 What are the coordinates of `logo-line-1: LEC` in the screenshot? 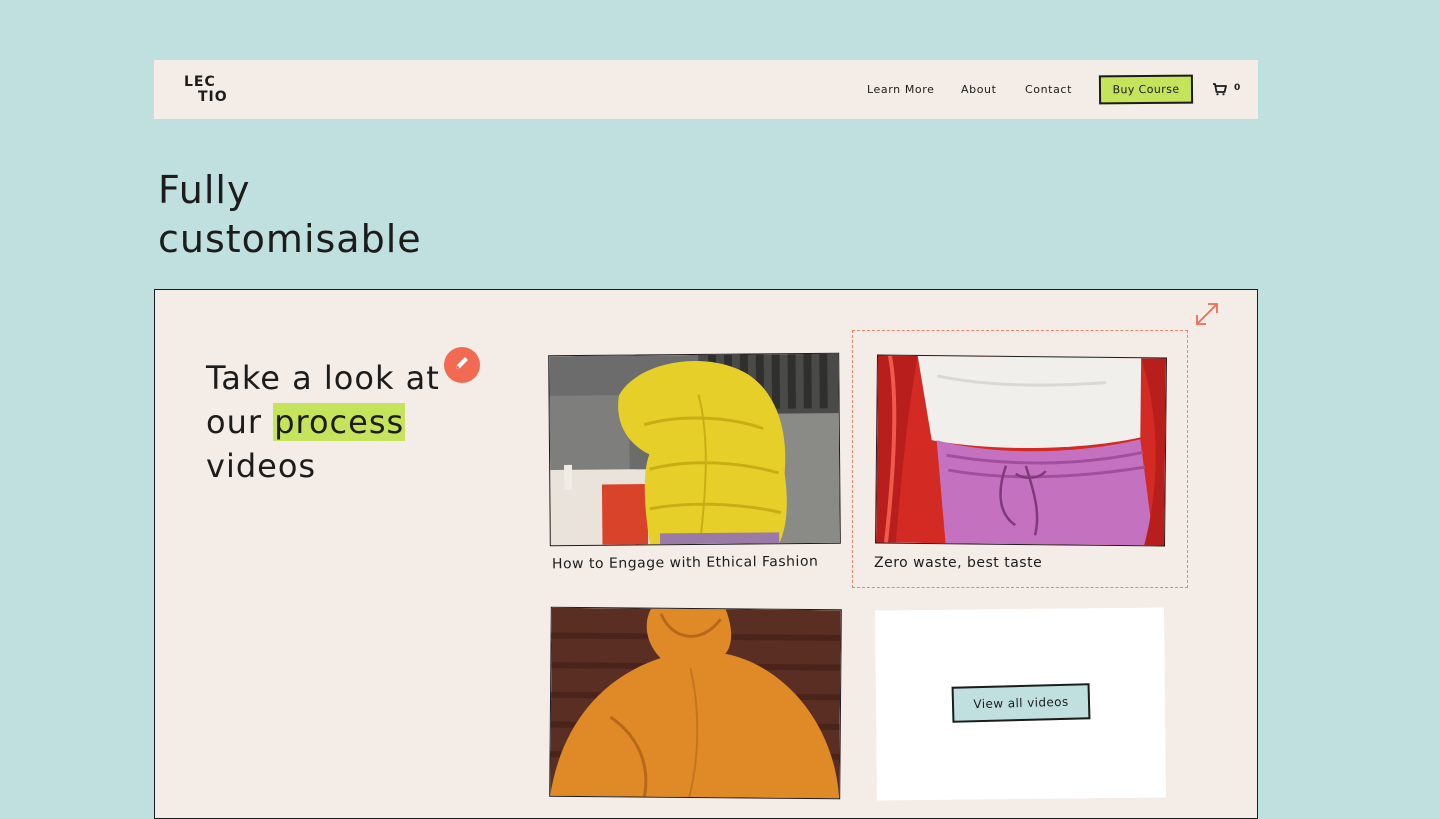 It's located at (200, 82).